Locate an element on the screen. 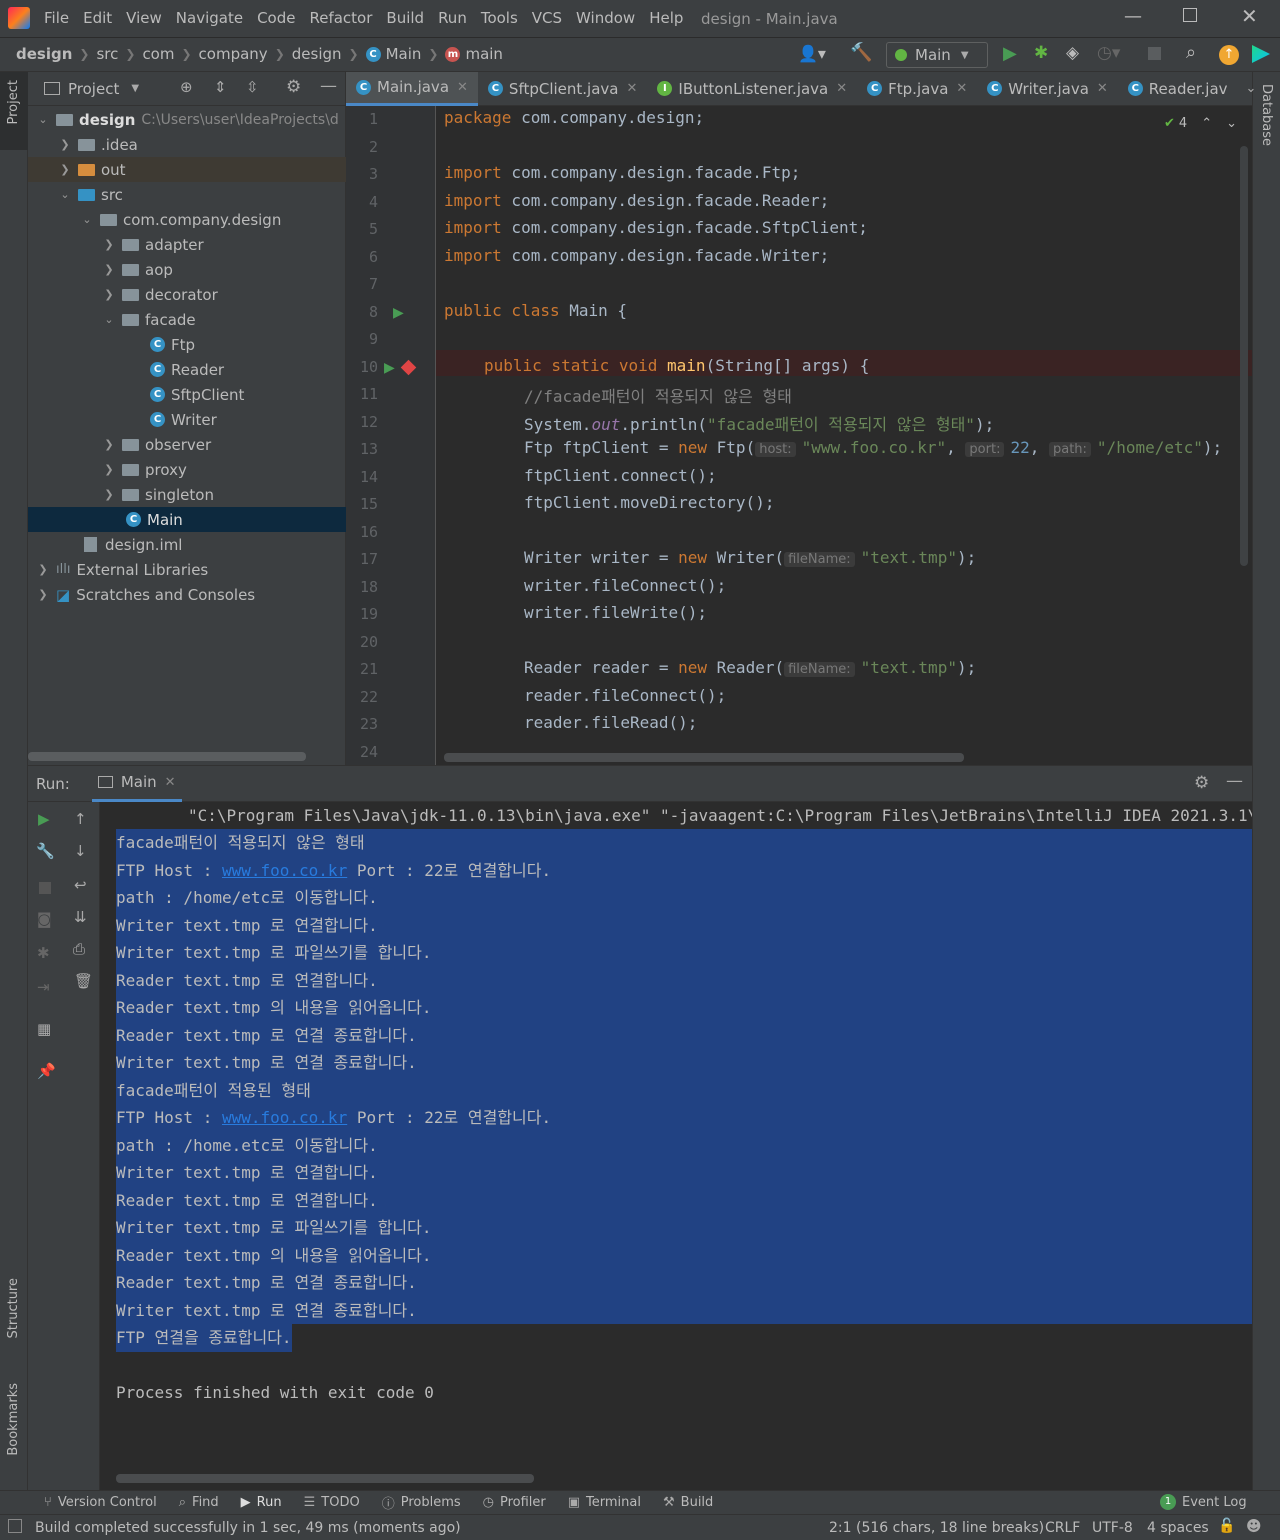 The height and width of the screenshot is (1540, 1280). tree-item-writer: C Writer is located at coordinates (187, 419).